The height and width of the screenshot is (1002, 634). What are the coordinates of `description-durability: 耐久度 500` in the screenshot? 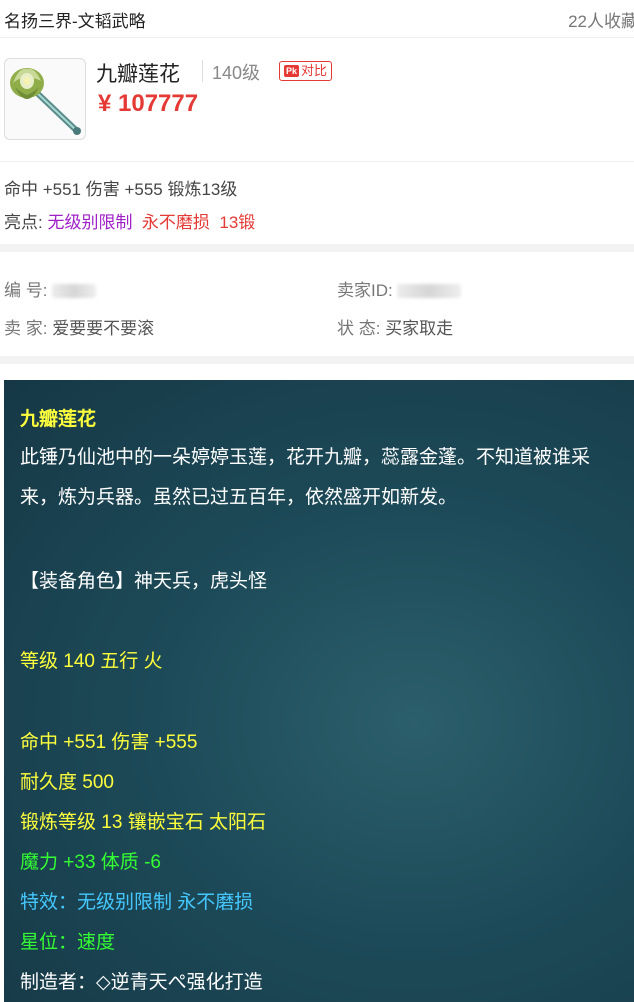 It's located at (67, 782).